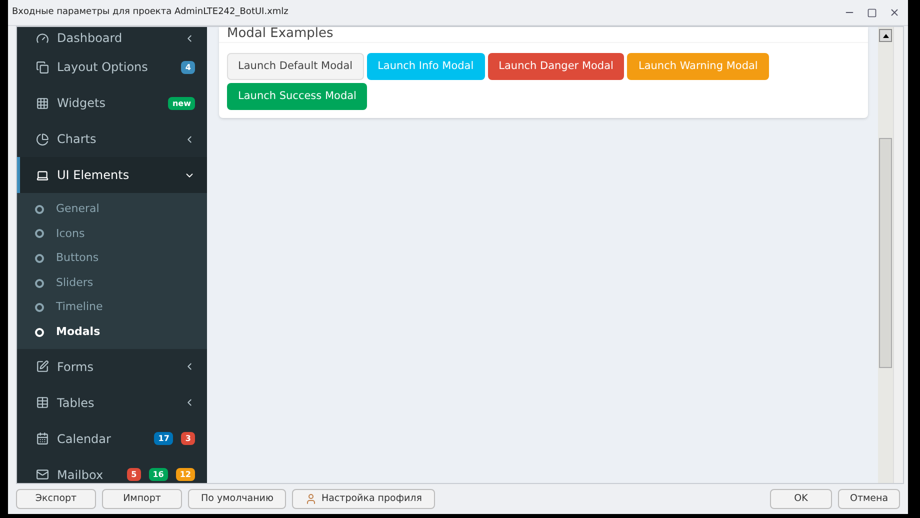  I want to click on scrollbar, so click(885, 255).